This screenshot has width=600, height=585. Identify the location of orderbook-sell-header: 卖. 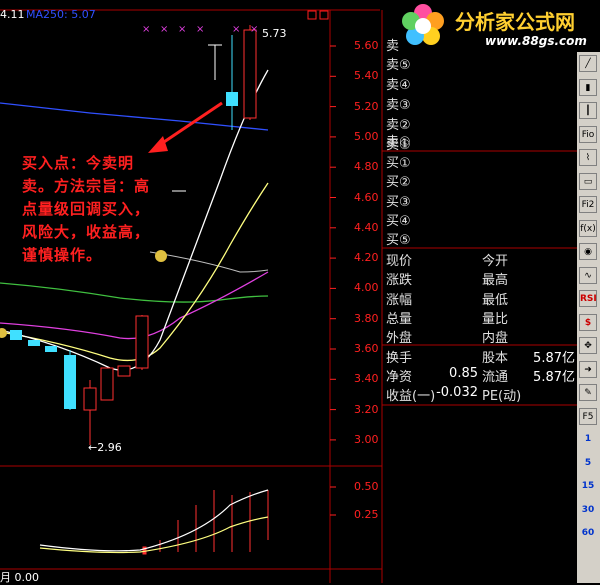
(393, 46).